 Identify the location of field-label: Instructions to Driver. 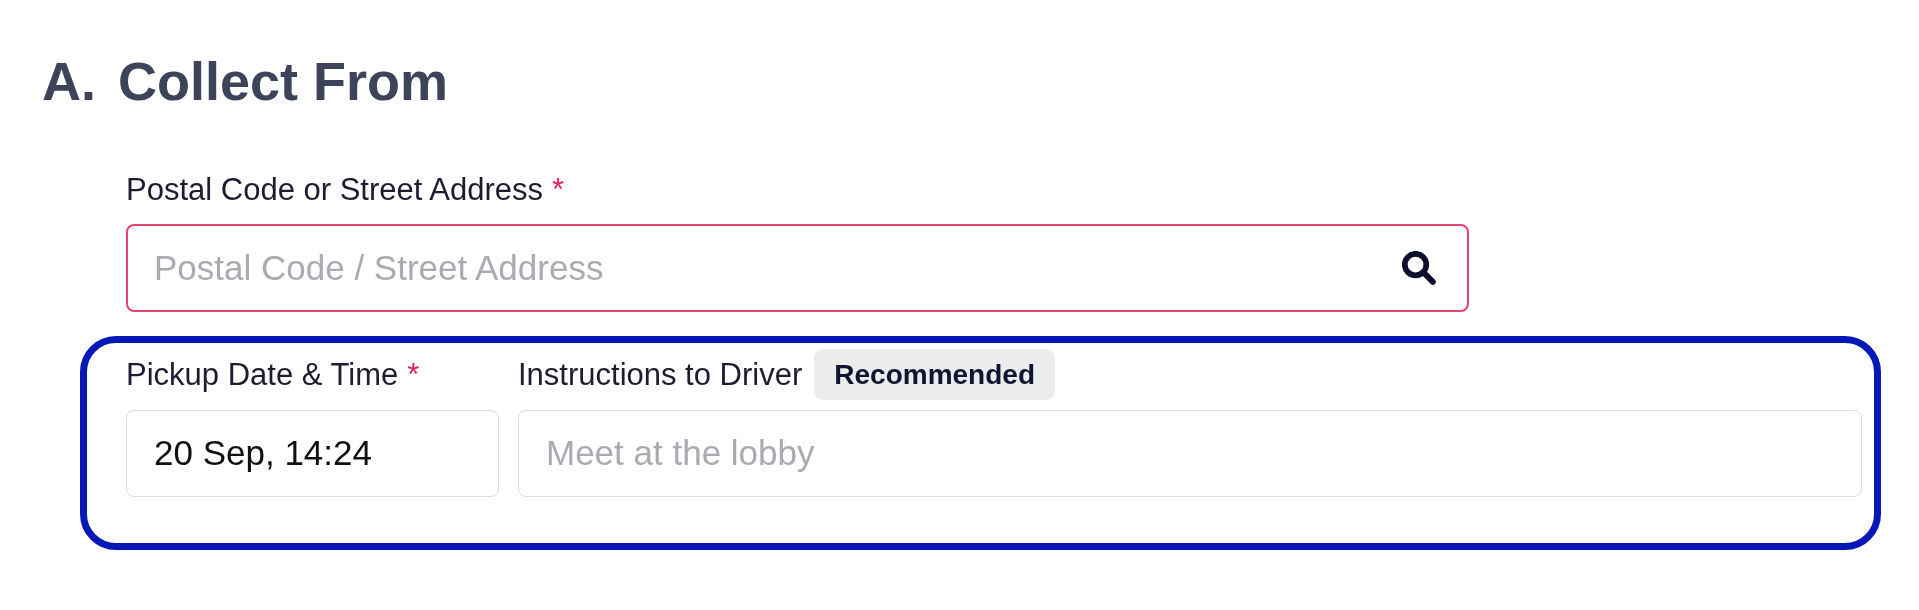
(660, 374).